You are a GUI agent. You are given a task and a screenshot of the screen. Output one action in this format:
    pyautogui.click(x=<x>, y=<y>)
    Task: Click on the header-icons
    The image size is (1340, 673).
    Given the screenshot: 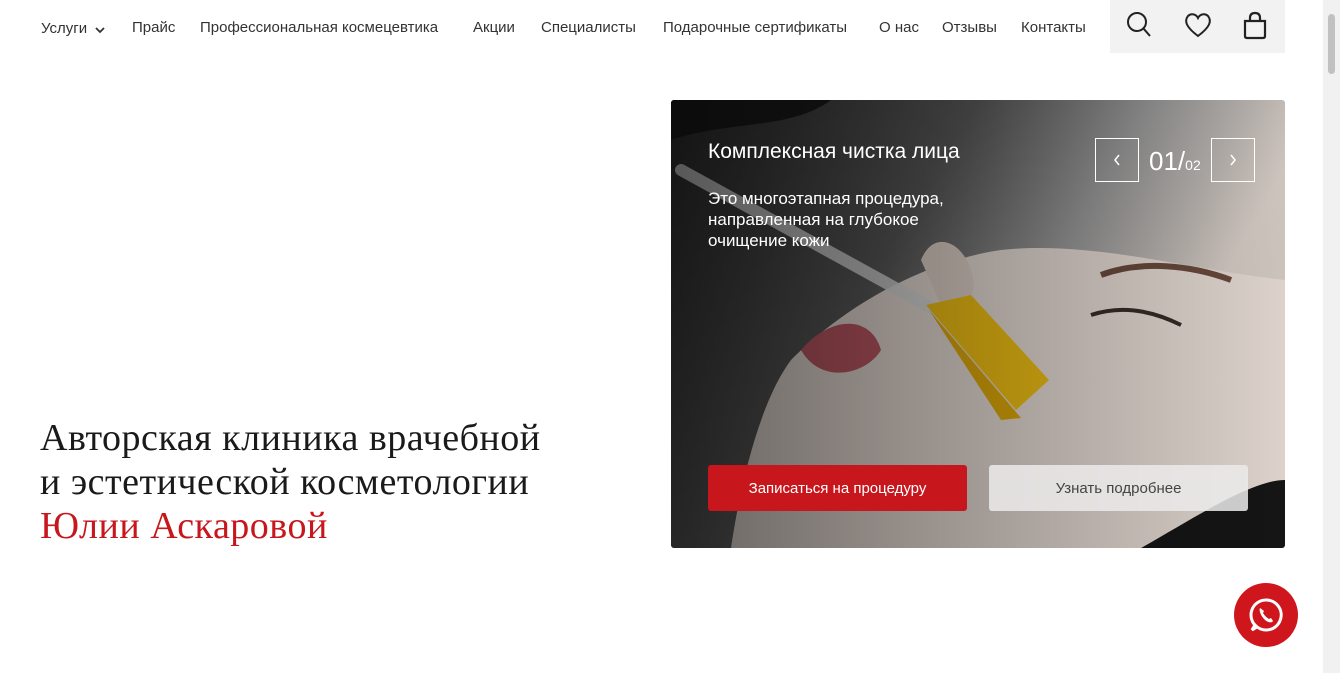 What is the action you would take?
    pyautogui.click(x=1197, y=26)
    